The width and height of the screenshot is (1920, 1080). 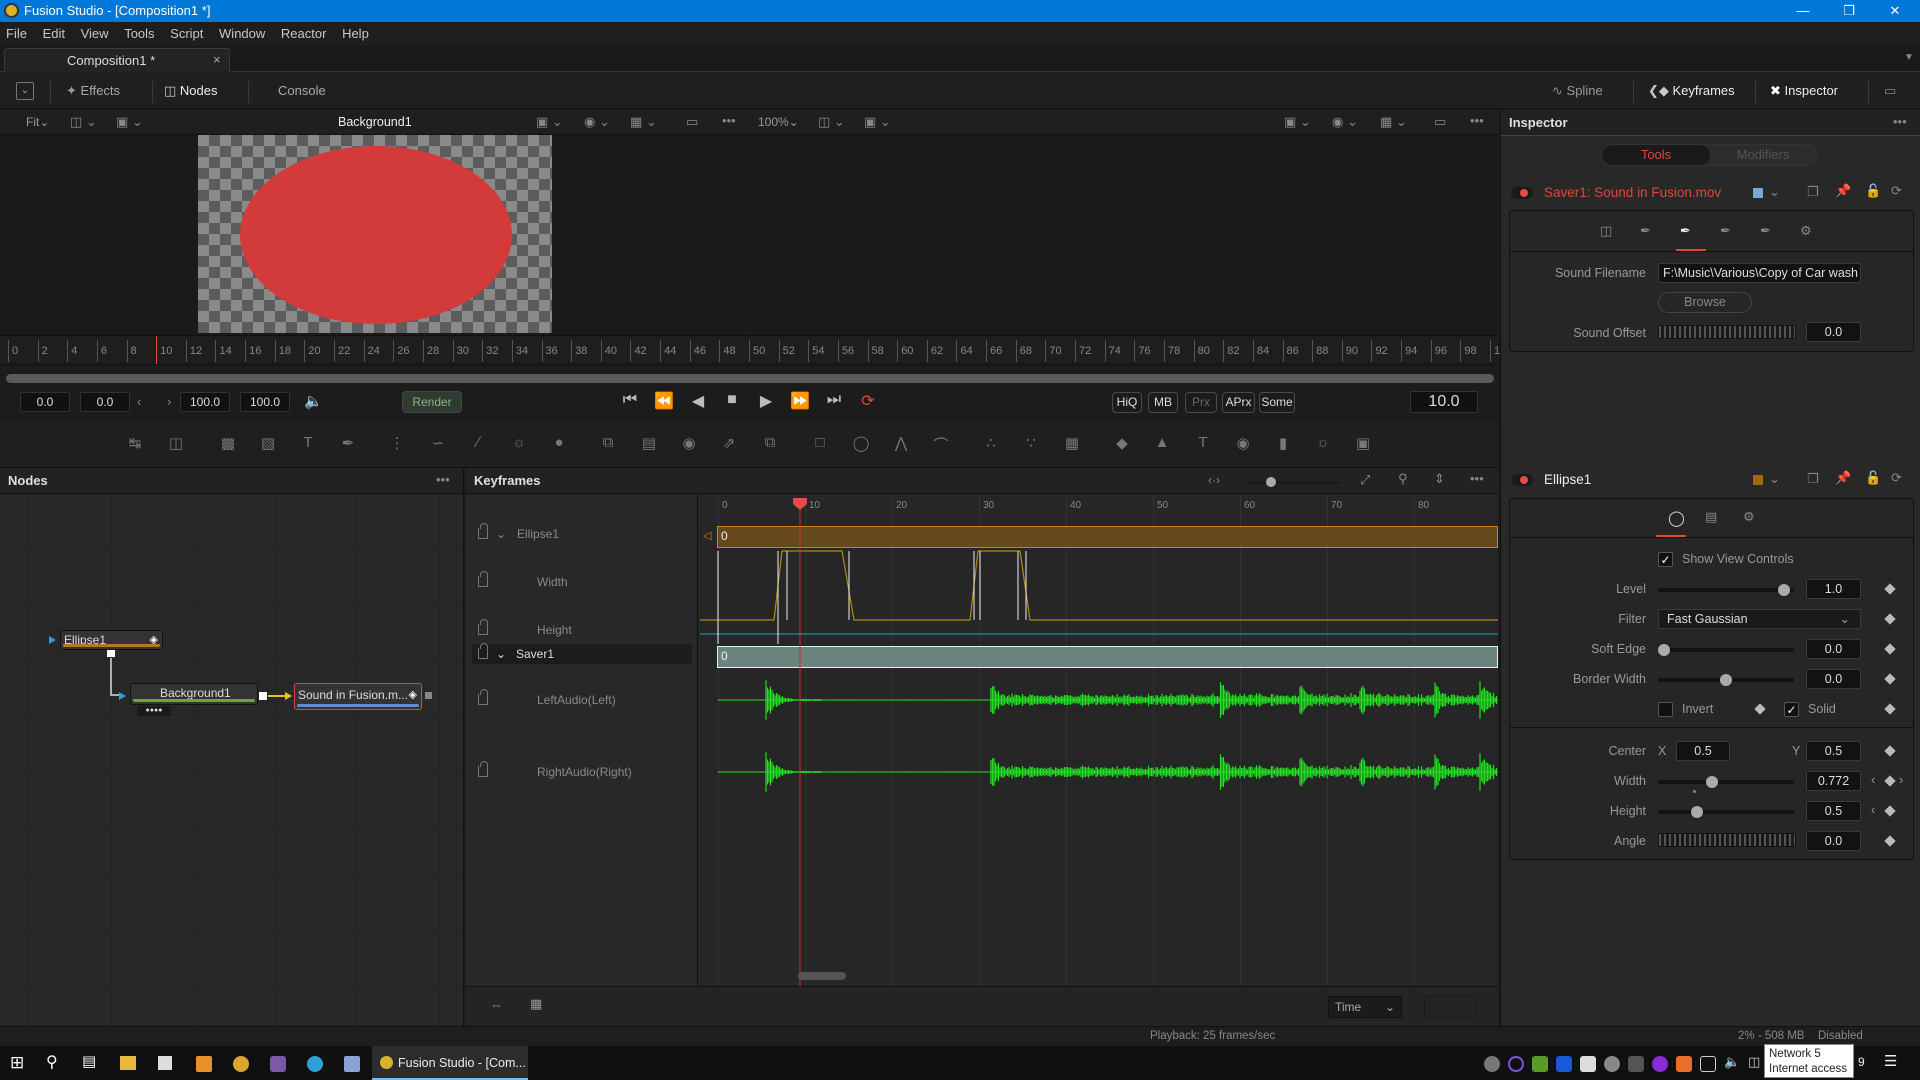 I want to click on inspector-button: ✖ Inspector, so click(x=1804, y=91).